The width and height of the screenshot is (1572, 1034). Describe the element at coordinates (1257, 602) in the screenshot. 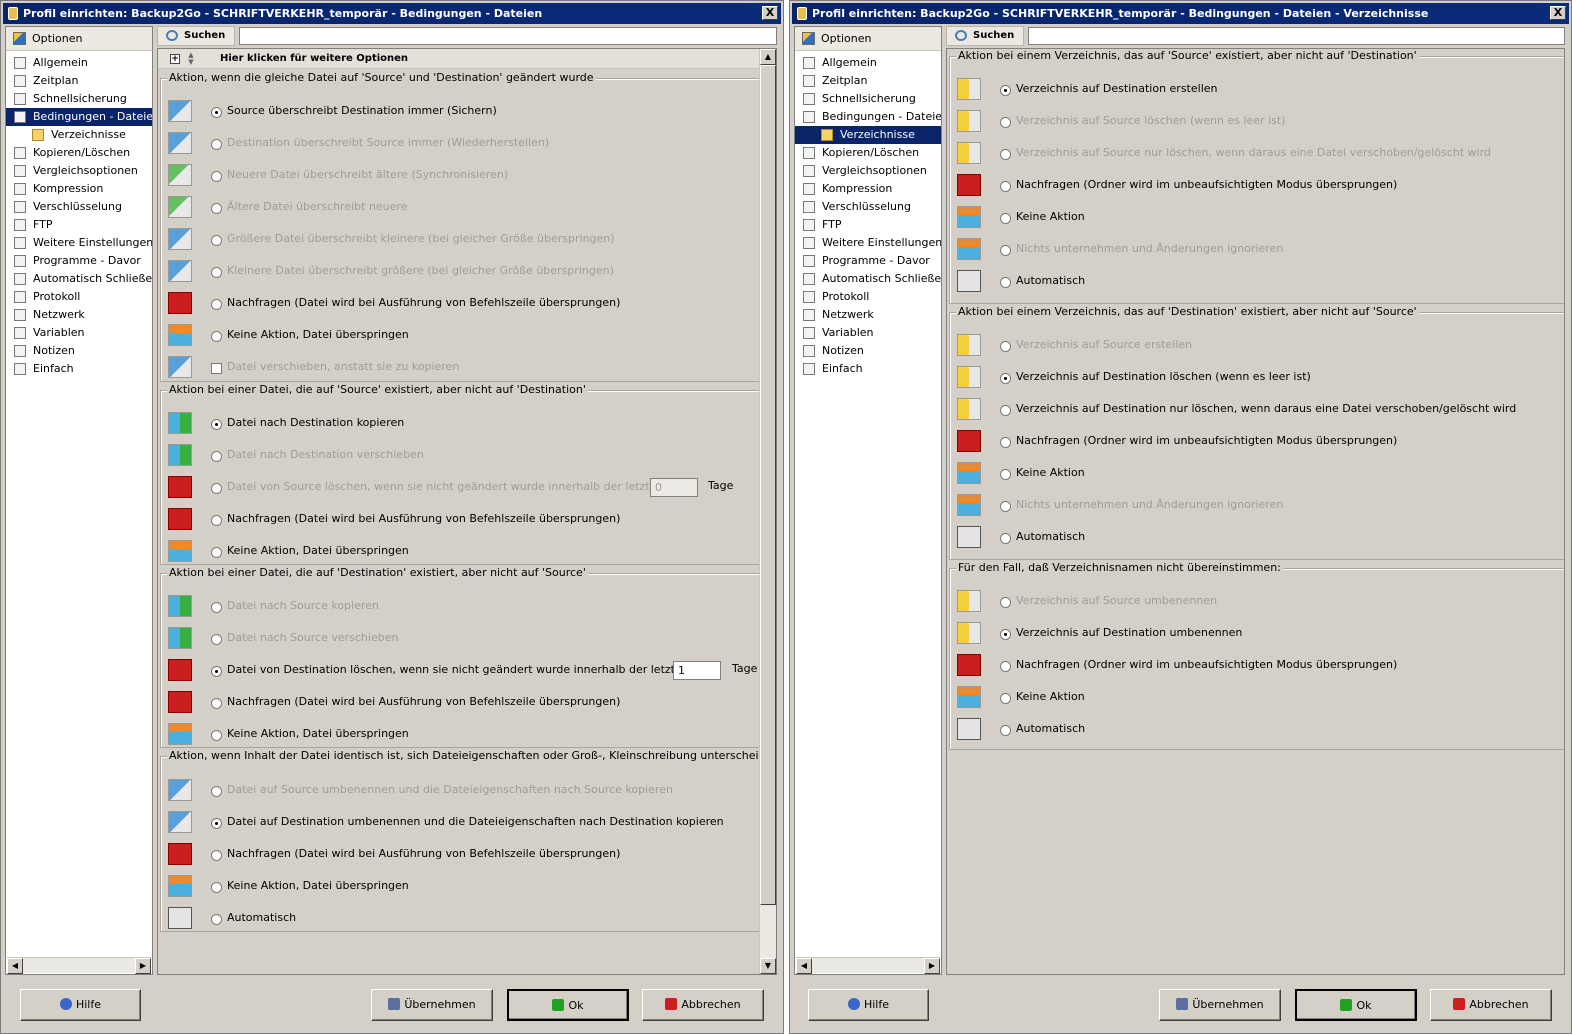

I see `option-row: Verzeichnis auf Source umbenennen` at that location.